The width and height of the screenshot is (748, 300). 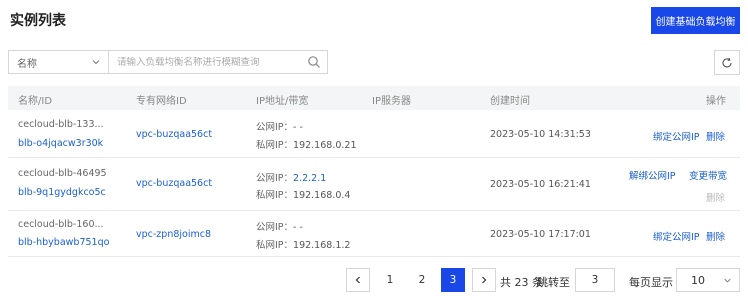 What do you see at coordinates (540, 134) in the screenshot?
I see `created-time: 2023-05-10 14:31:53` at bounding box center [540, 134].